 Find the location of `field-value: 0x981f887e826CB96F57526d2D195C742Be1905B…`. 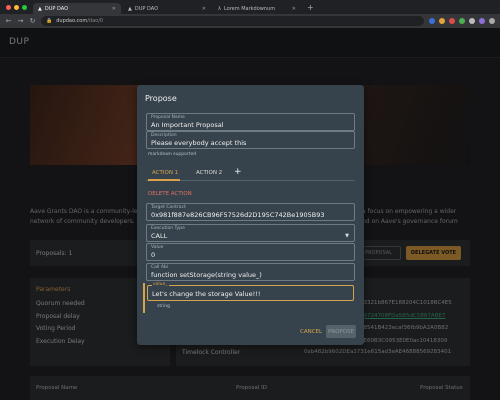

field-value: 0x981f887e826CB96F57526d2D195C742Be1905B… is located at coordinates (238, 215).